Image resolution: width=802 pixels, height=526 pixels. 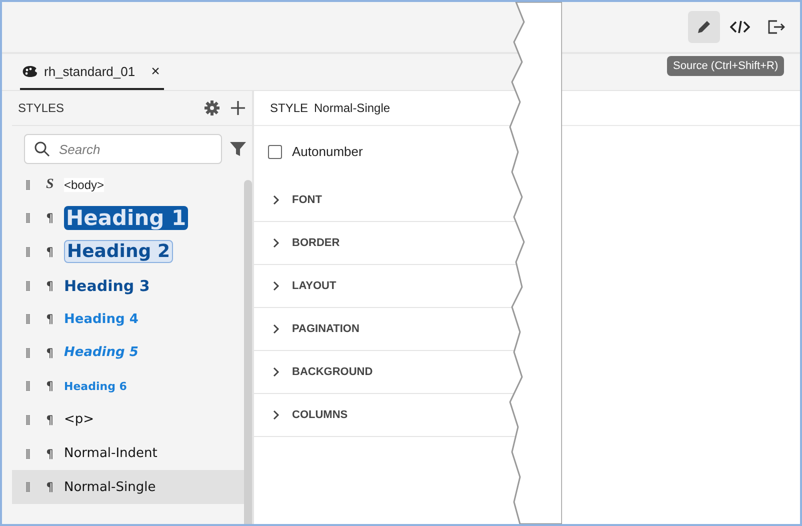 What do you see at coordinates (110, 487) in the screenshot?
I see `style-name: Normal-Single` at bounding box center [110, 487].